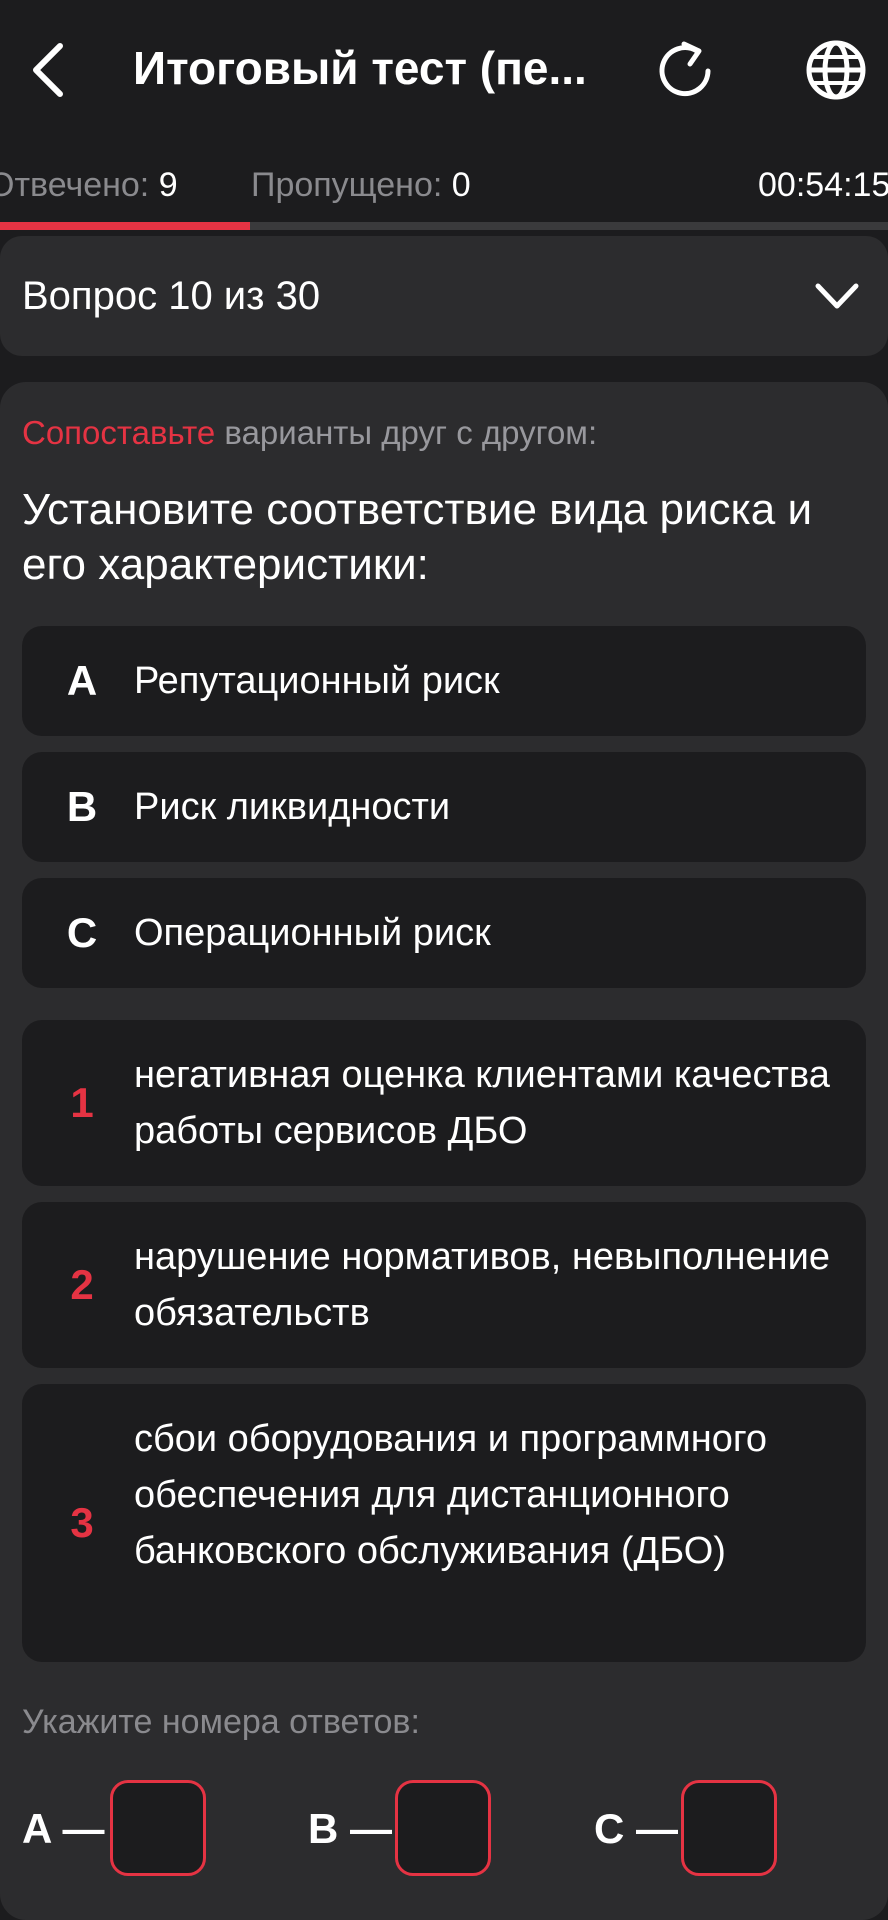 Image resolution: width=888 pixels, height=1920 pixels. Describe the element at coordinates (82, 1522) in the screenshot. I see `option-number: 3` at that location.